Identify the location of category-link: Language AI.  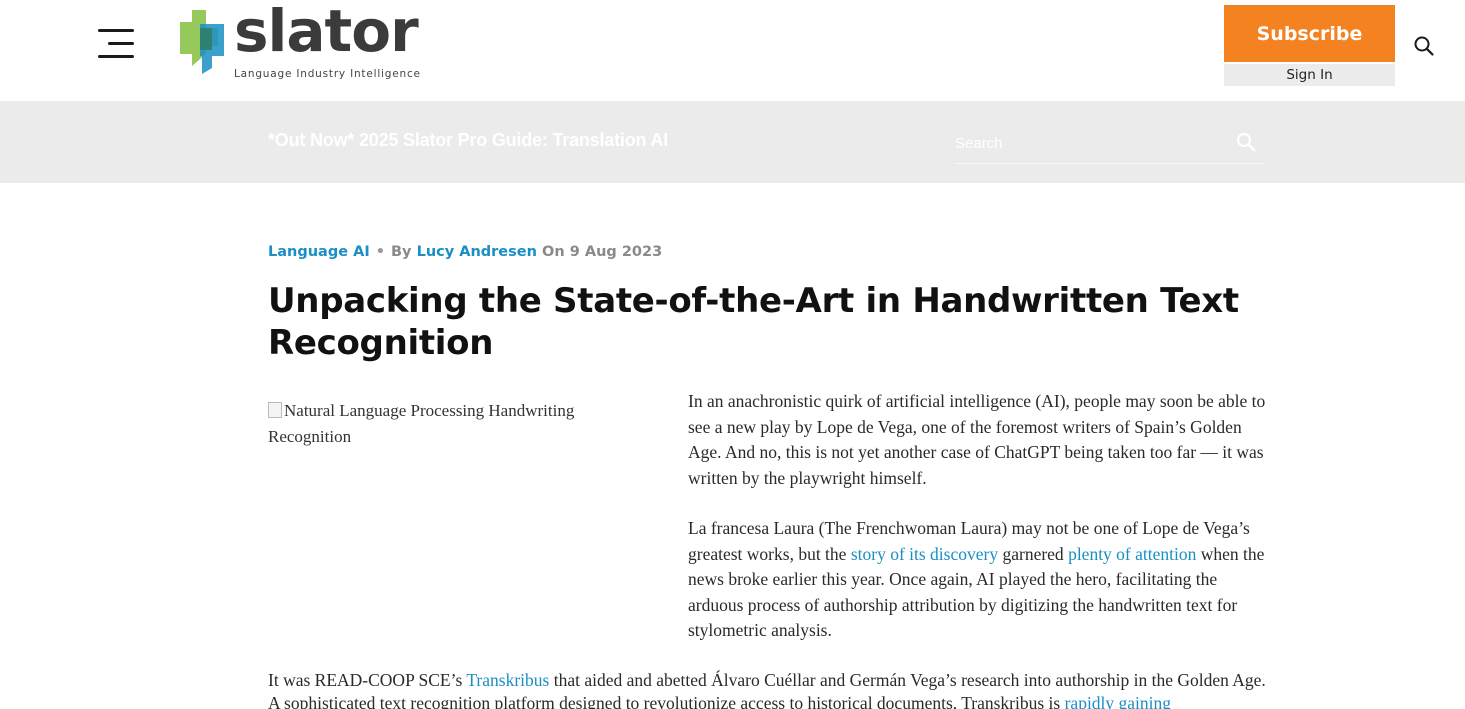
(319, 252).